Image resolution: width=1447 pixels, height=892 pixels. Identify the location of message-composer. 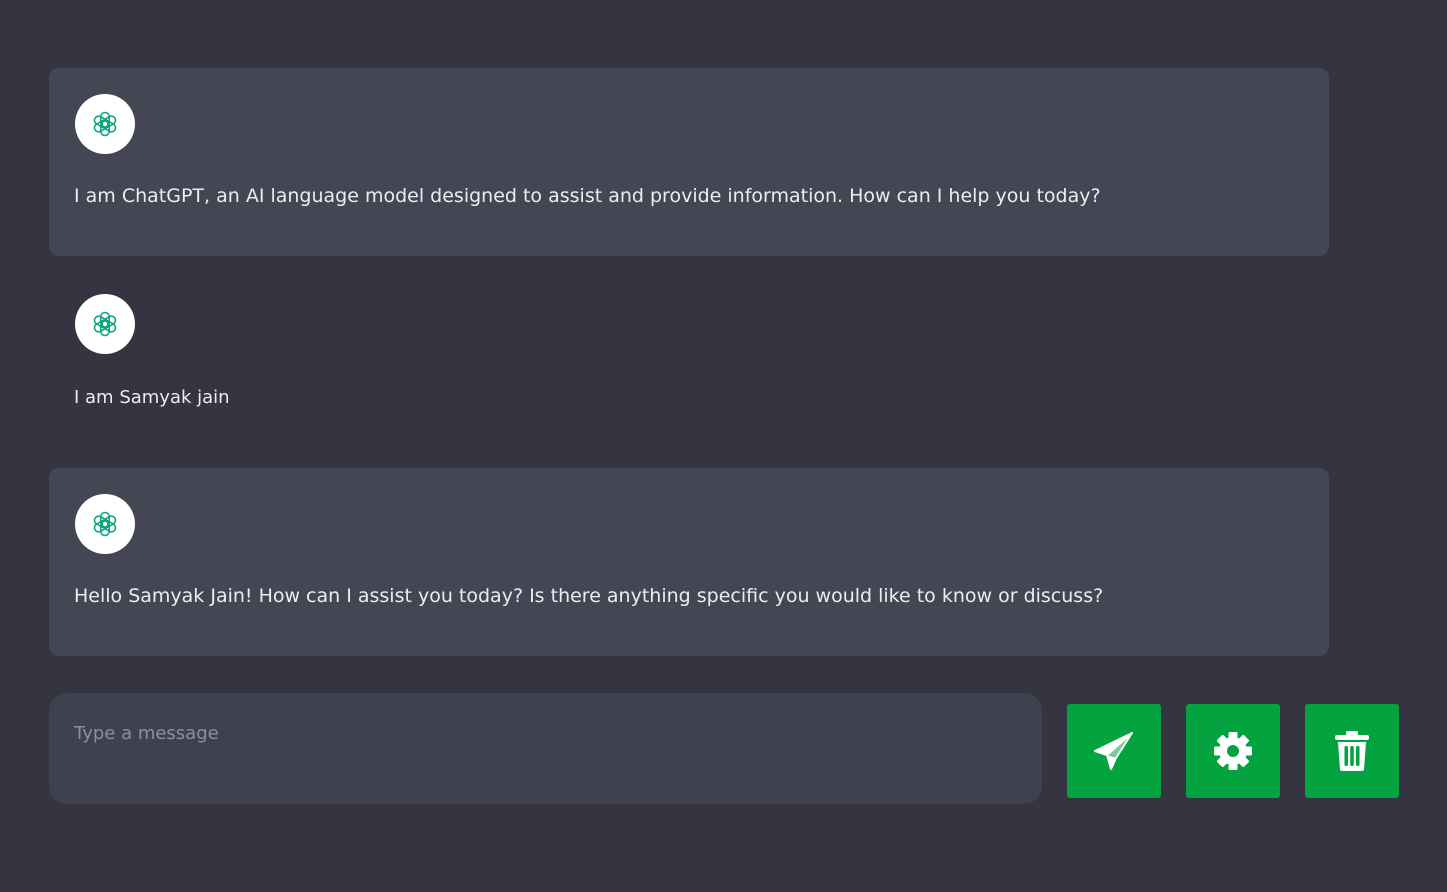
(545, 748).